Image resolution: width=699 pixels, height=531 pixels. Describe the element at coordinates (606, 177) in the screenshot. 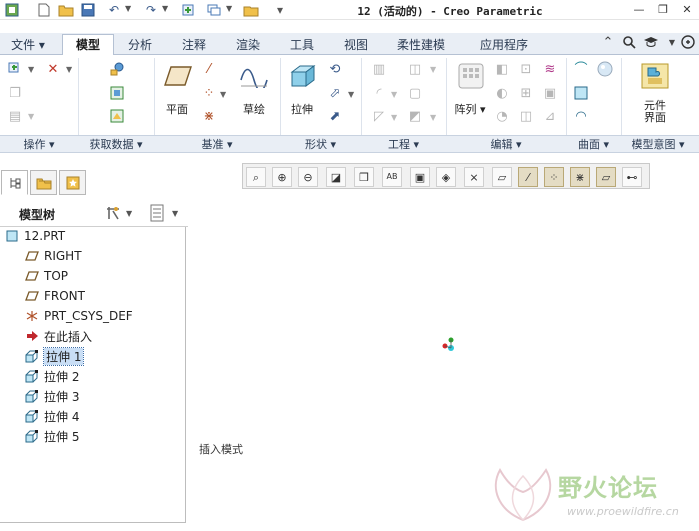

I see `plane-tag-display-icon: ▱` at that location.